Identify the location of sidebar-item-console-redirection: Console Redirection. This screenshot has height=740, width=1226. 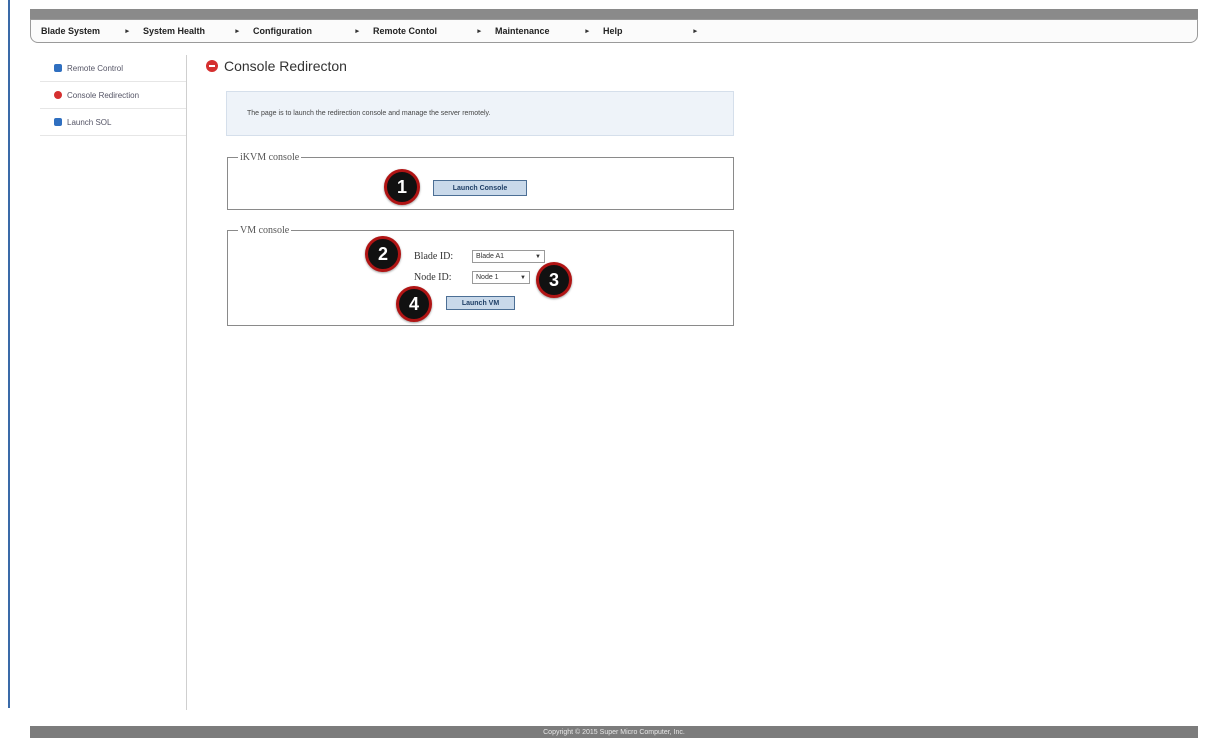
(113, 95).